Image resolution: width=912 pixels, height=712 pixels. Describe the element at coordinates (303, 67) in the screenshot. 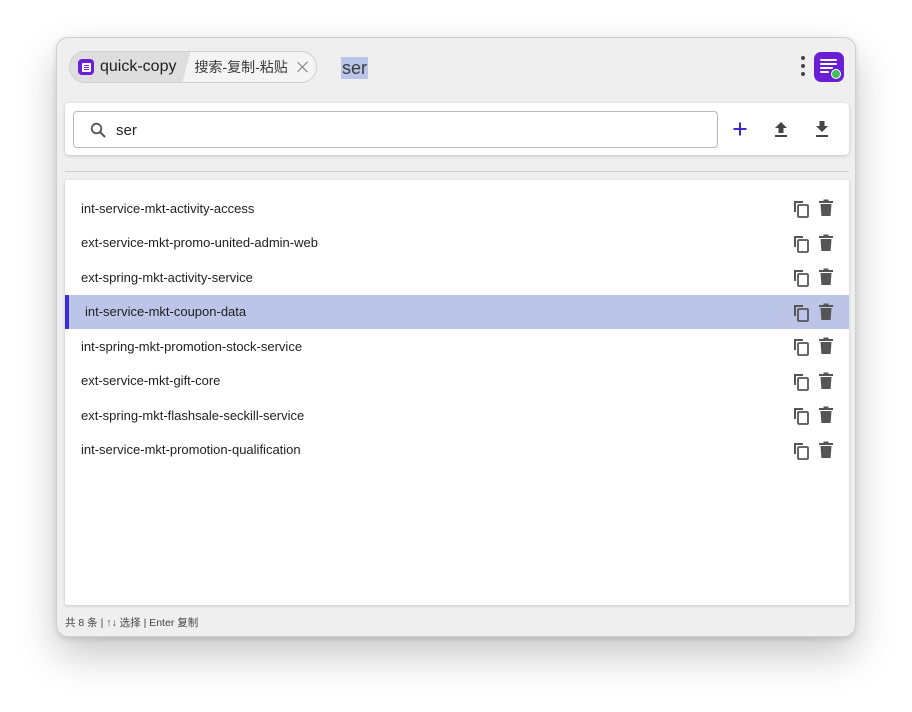

I see `close-icon` at that location.